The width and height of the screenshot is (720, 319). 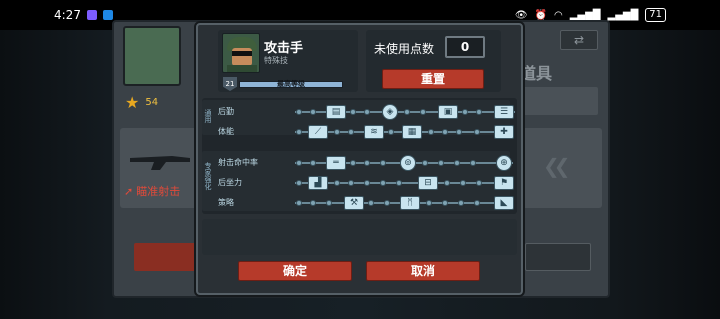 I want to click on row-label-tactics: 策略, so click(x=226, y=202).